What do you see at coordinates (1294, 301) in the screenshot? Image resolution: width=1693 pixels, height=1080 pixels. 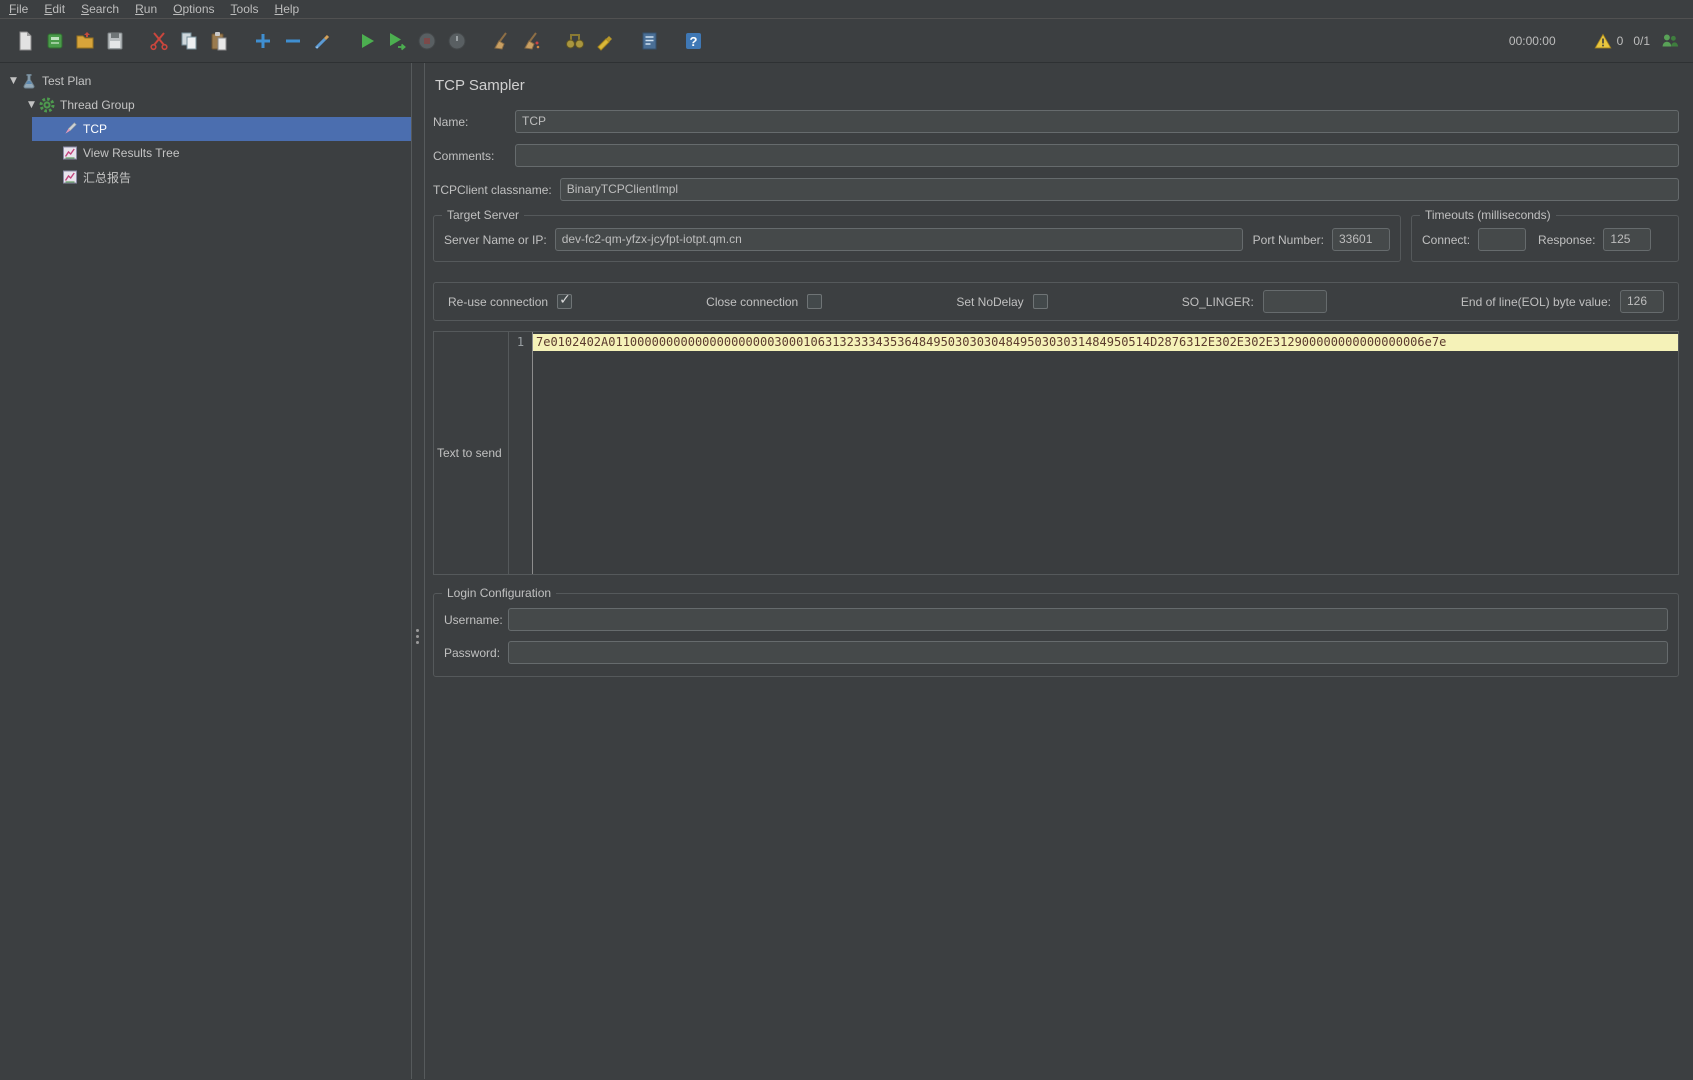 I see `so-linger-input` at bounding box center [1294, 301].